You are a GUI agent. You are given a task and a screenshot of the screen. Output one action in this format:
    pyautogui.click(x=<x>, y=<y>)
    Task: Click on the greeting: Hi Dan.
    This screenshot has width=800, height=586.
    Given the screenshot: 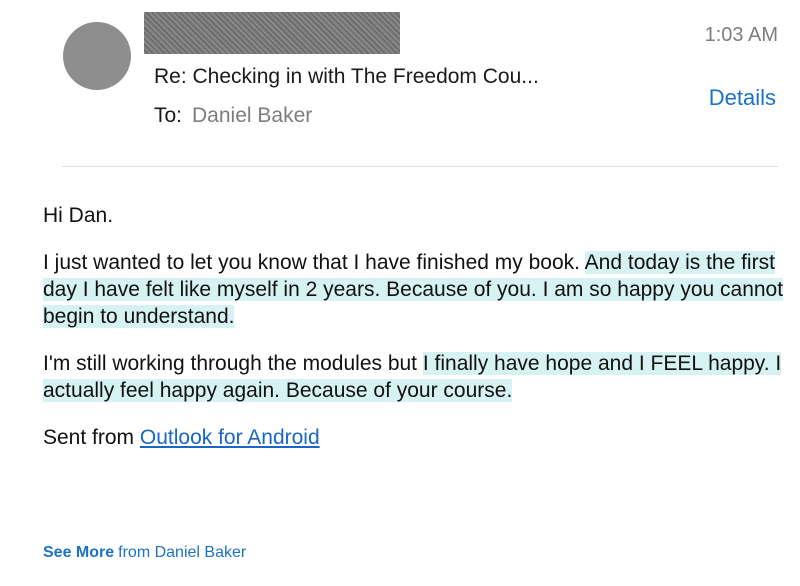 What is the action you would take?
    pyautogui.click(x=78, y=215)
    